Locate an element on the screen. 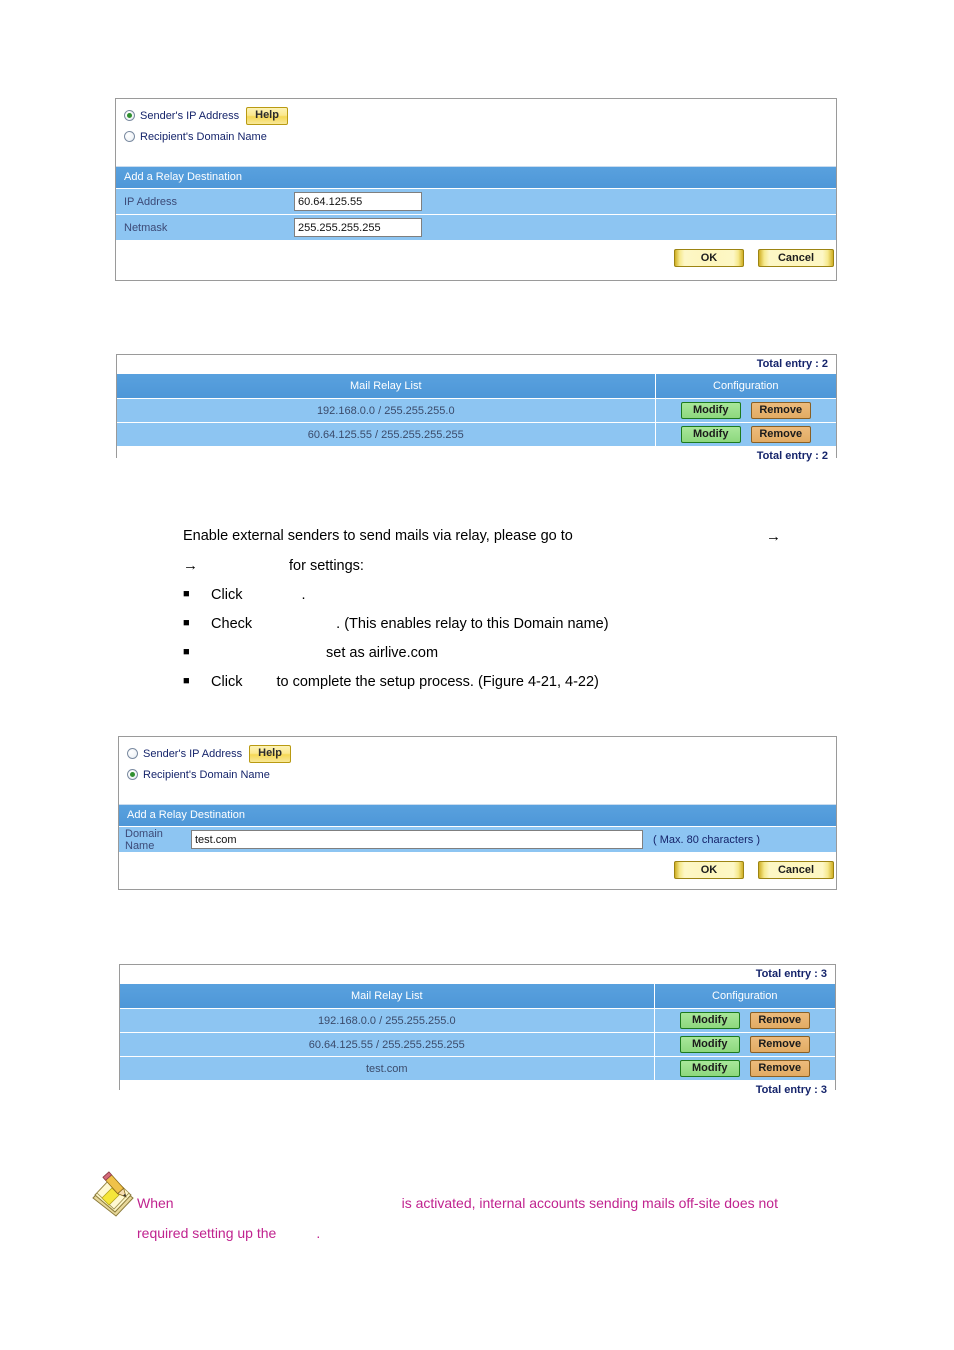 The width and height of the screenshot is (954, 1350). bullet-verb: Check is located at coordinates (232, 624).